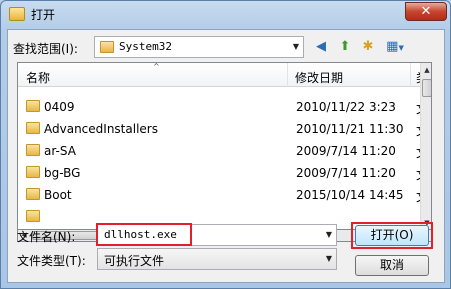  I want to click on list-item: ar-SA 2009/7/14 11:20 文, so click(223, 151).